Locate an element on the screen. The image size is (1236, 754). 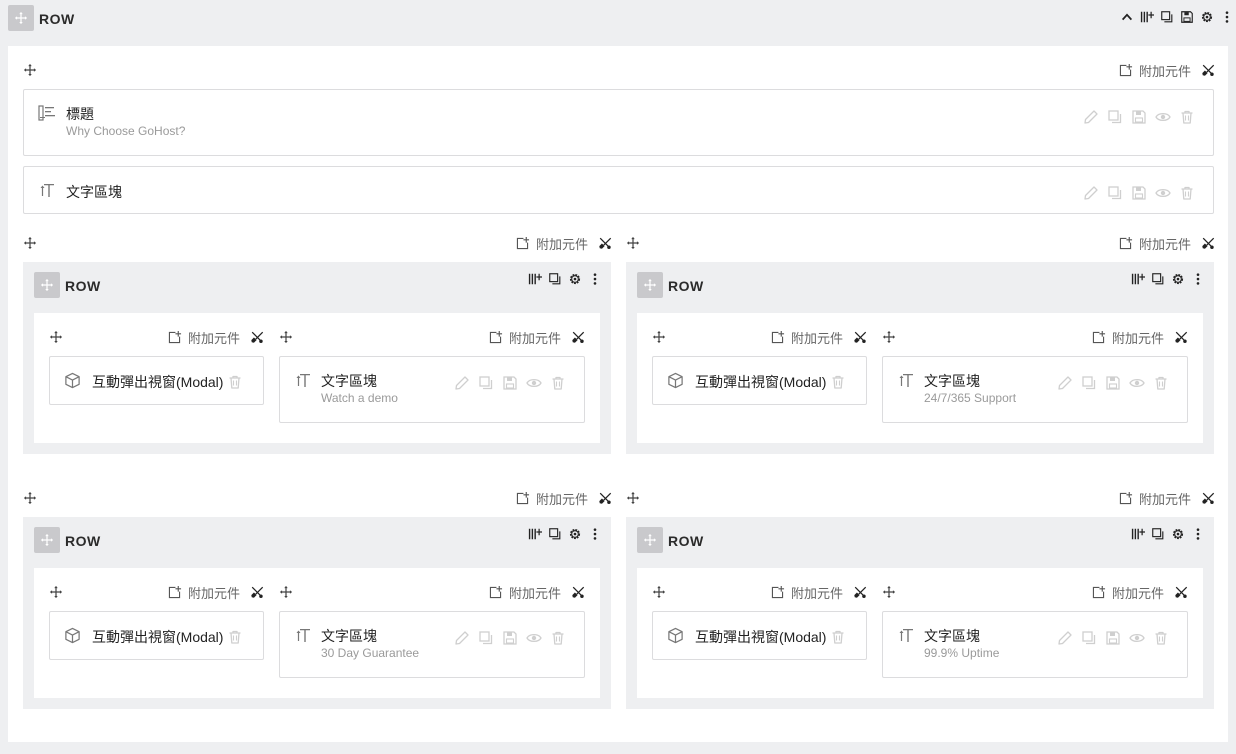
text-block-card: 文字區塊 is located at coordinates (618, 190).